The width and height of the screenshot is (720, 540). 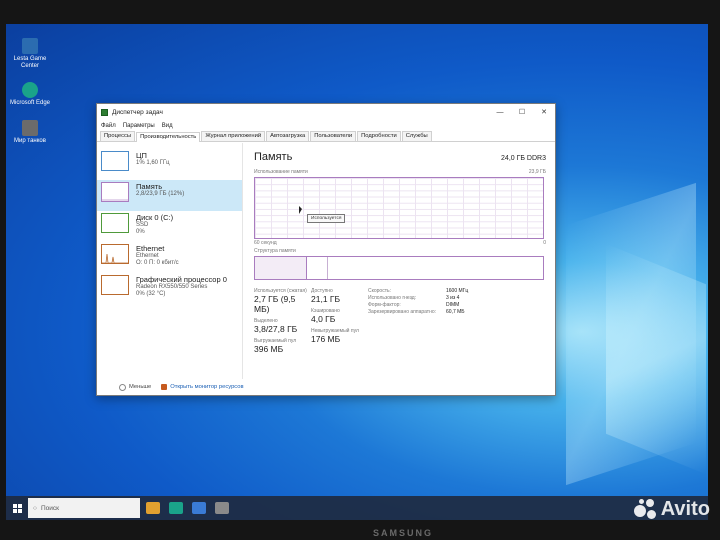 I want to click on tab-processes: Процессы, so click(x=118, y=136).